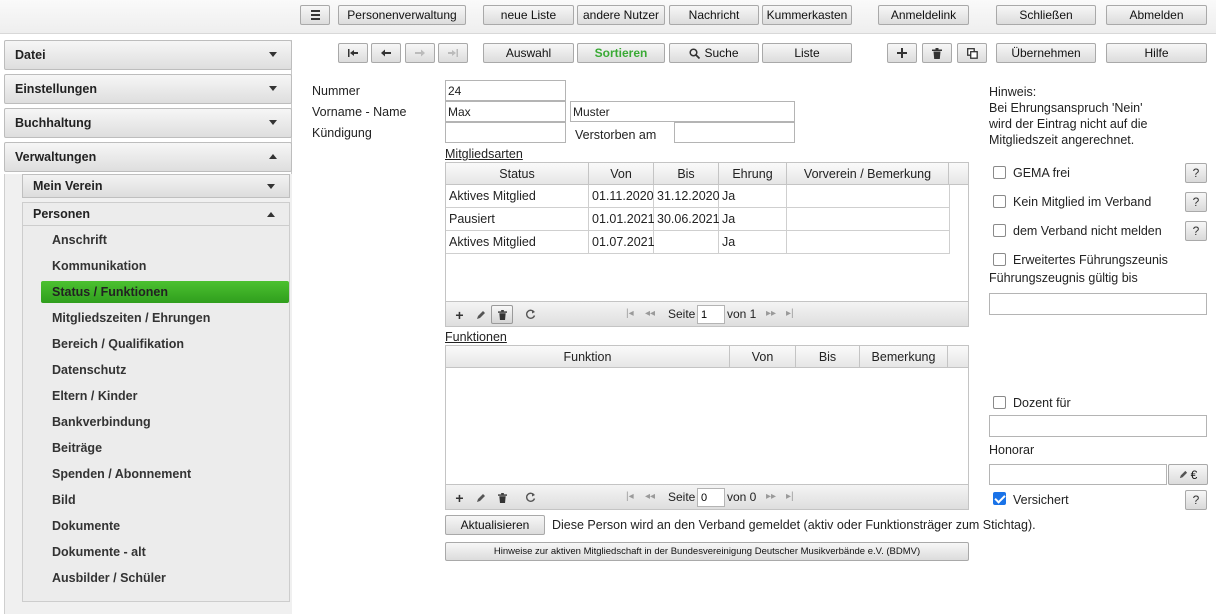 This screenshot has width=1216, height=614. What do you see at coordinates (1046, 53) in the screenshot?
I see `uebernehmen-button: Übernehmen` at bounding box center [1046, 53].